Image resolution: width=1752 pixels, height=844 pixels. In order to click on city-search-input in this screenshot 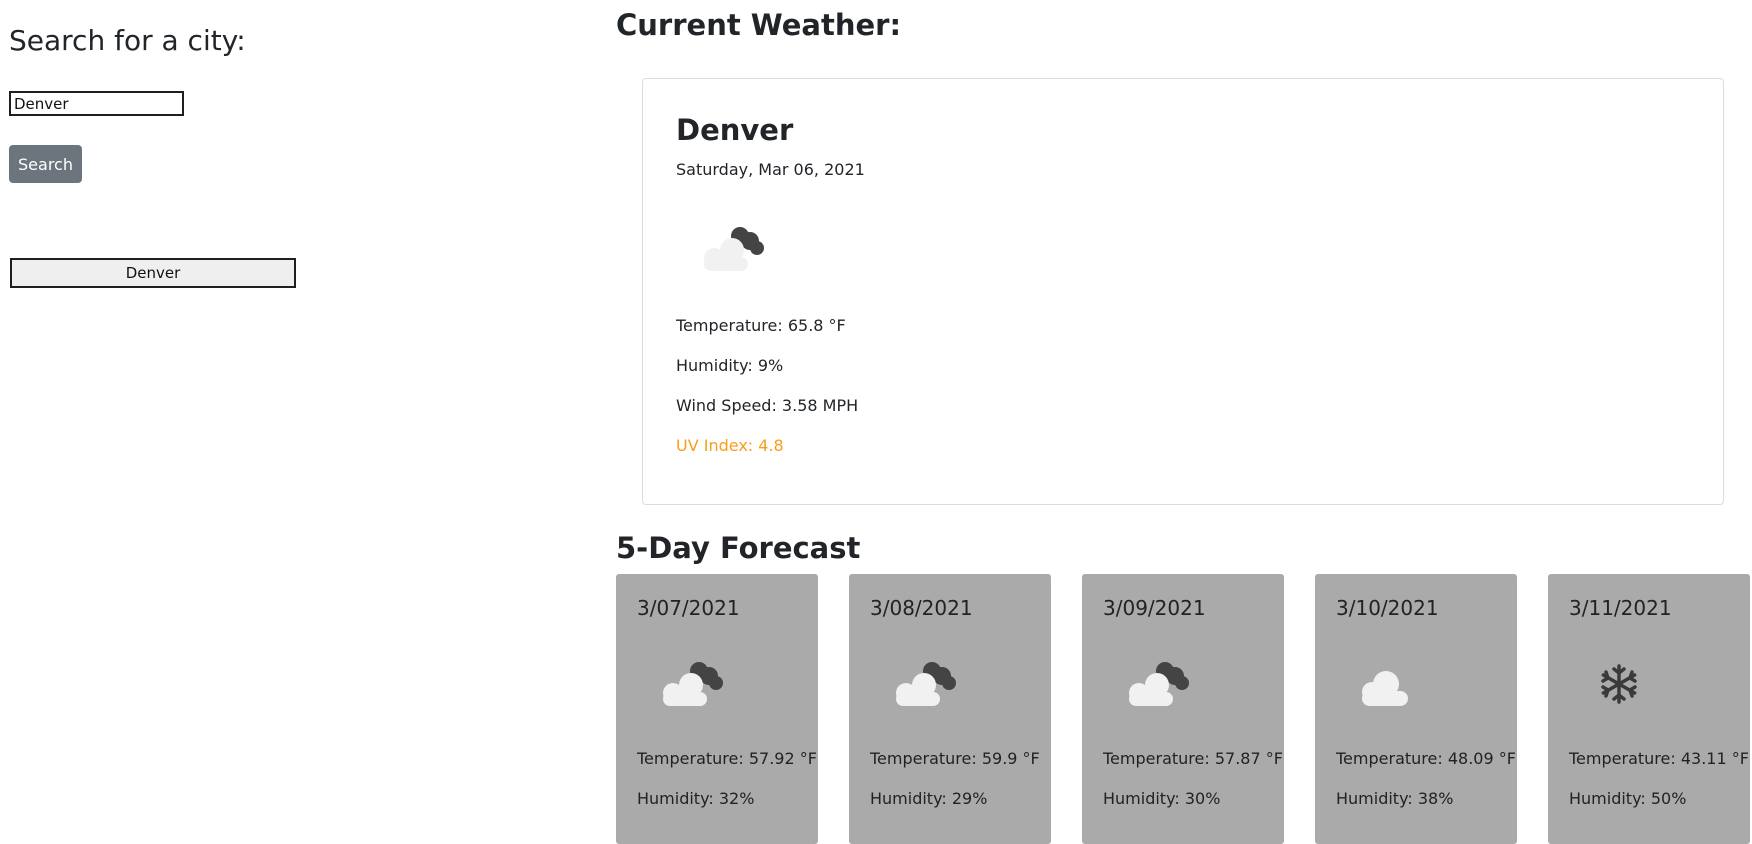, I will do `click(96, 103)`.